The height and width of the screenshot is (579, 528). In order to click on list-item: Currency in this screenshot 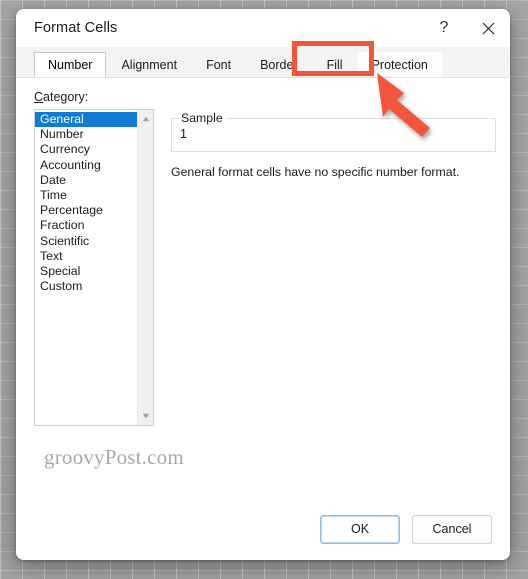, I will do `click(86, 149)`.